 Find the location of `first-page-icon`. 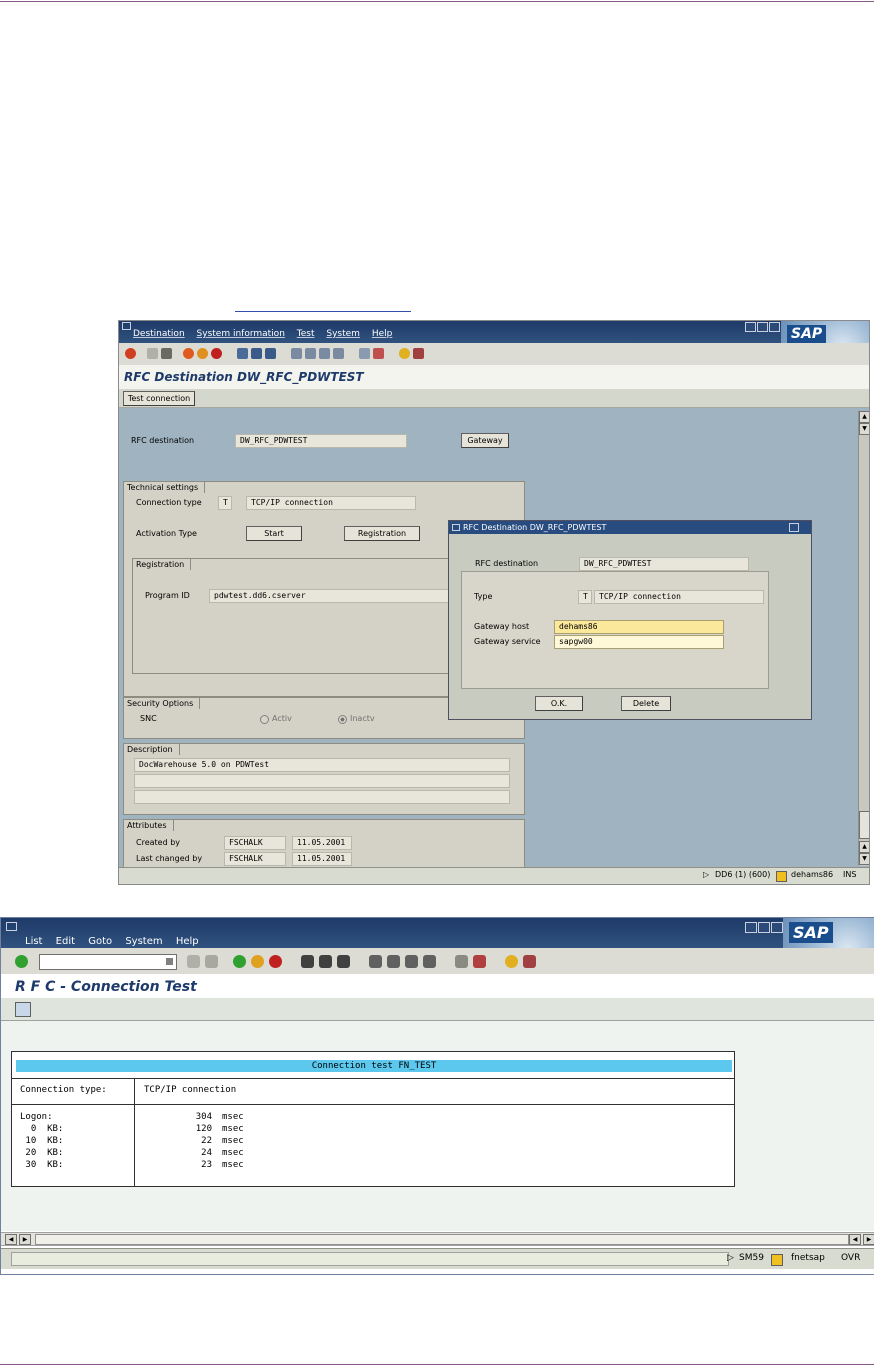

first-page-icon is located at coordinates (296, 353).